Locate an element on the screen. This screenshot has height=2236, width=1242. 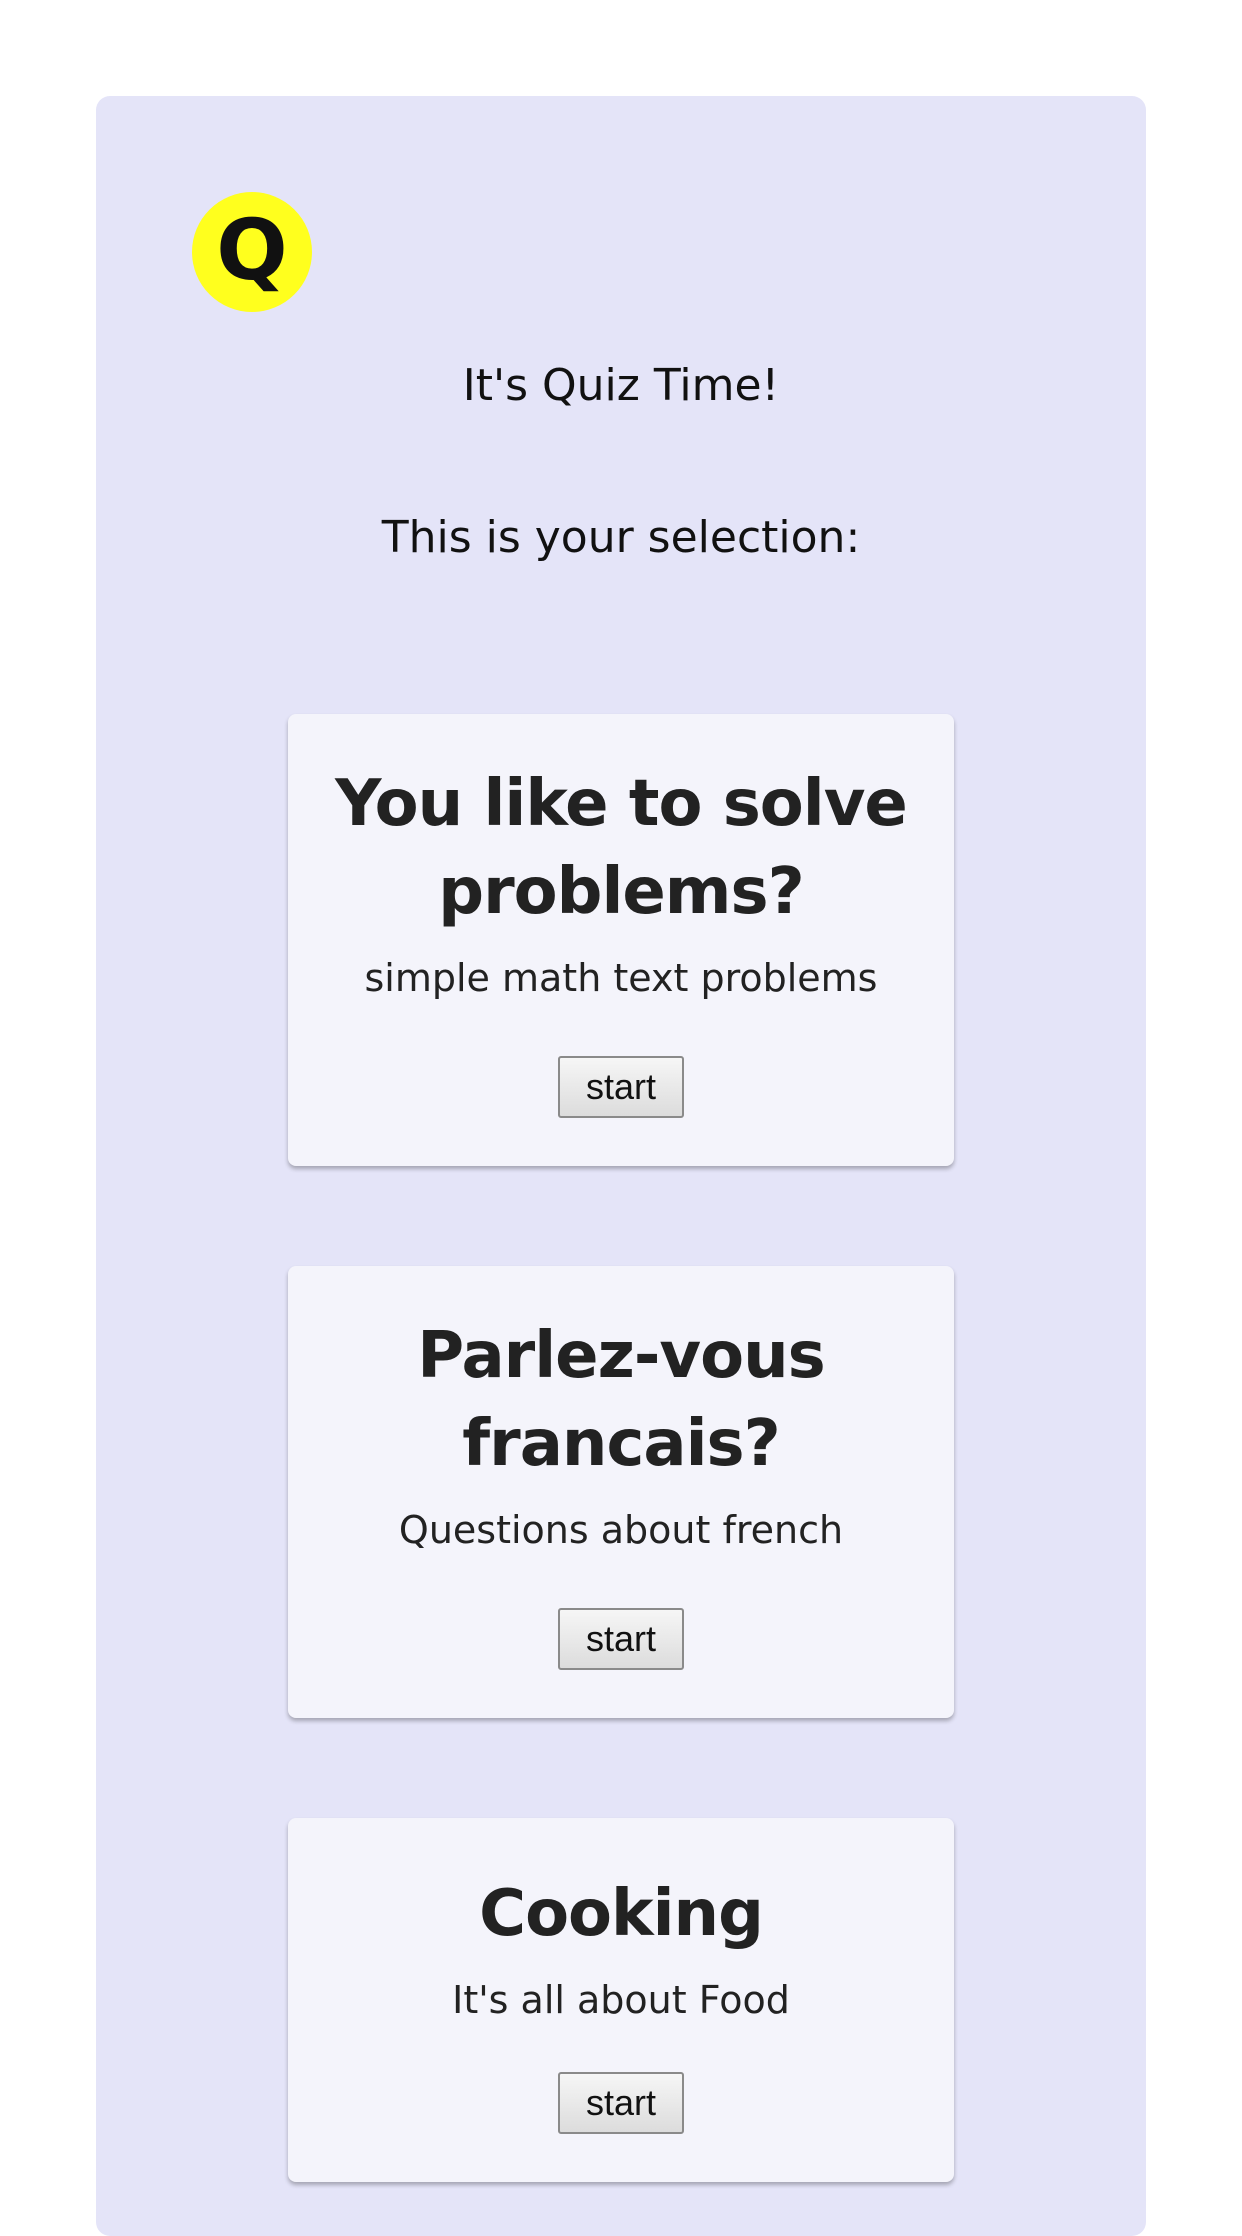
logo-letter: Q is located at coordinates (252, 250).